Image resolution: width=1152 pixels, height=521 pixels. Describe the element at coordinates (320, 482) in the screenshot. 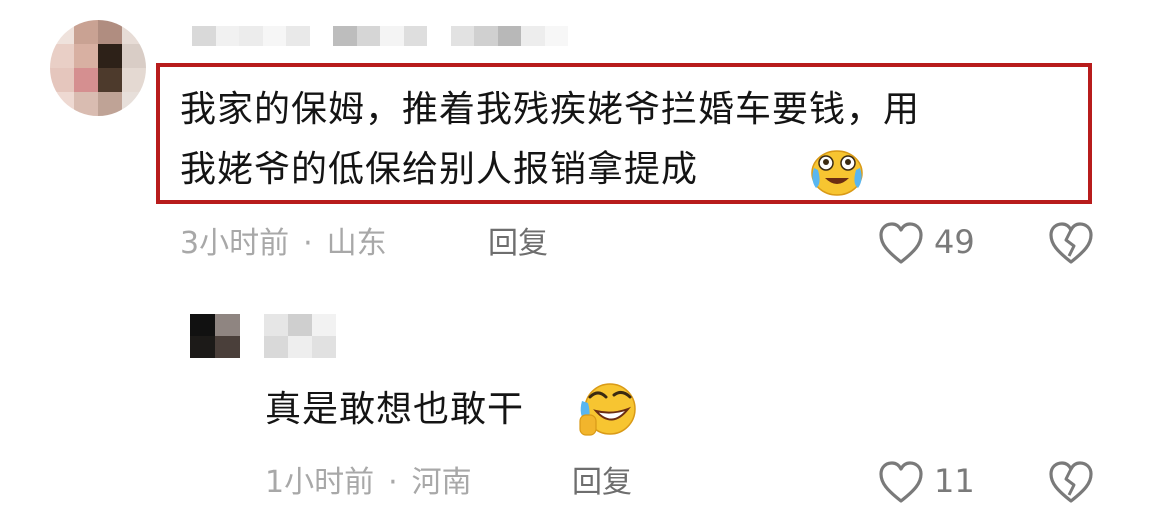

I see `timestamp: 1小时前` at that location.